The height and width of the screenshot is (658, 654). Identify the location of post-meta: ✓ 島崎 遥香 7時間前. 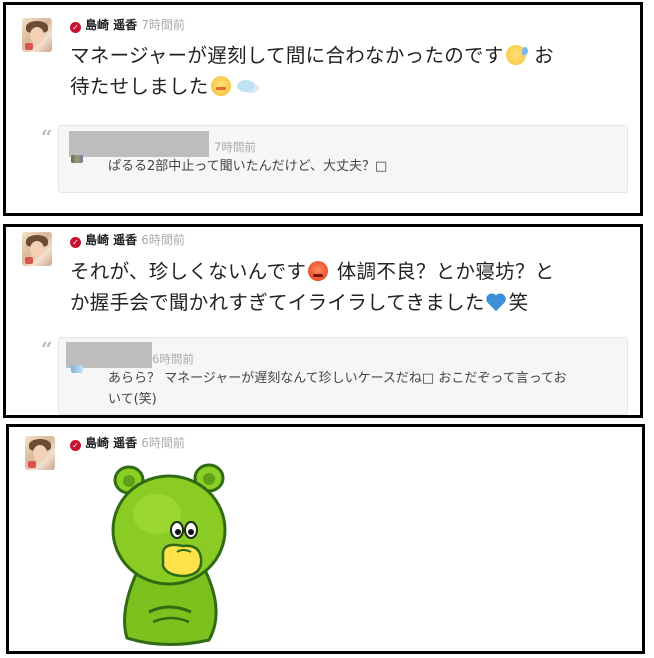
(127, 25).